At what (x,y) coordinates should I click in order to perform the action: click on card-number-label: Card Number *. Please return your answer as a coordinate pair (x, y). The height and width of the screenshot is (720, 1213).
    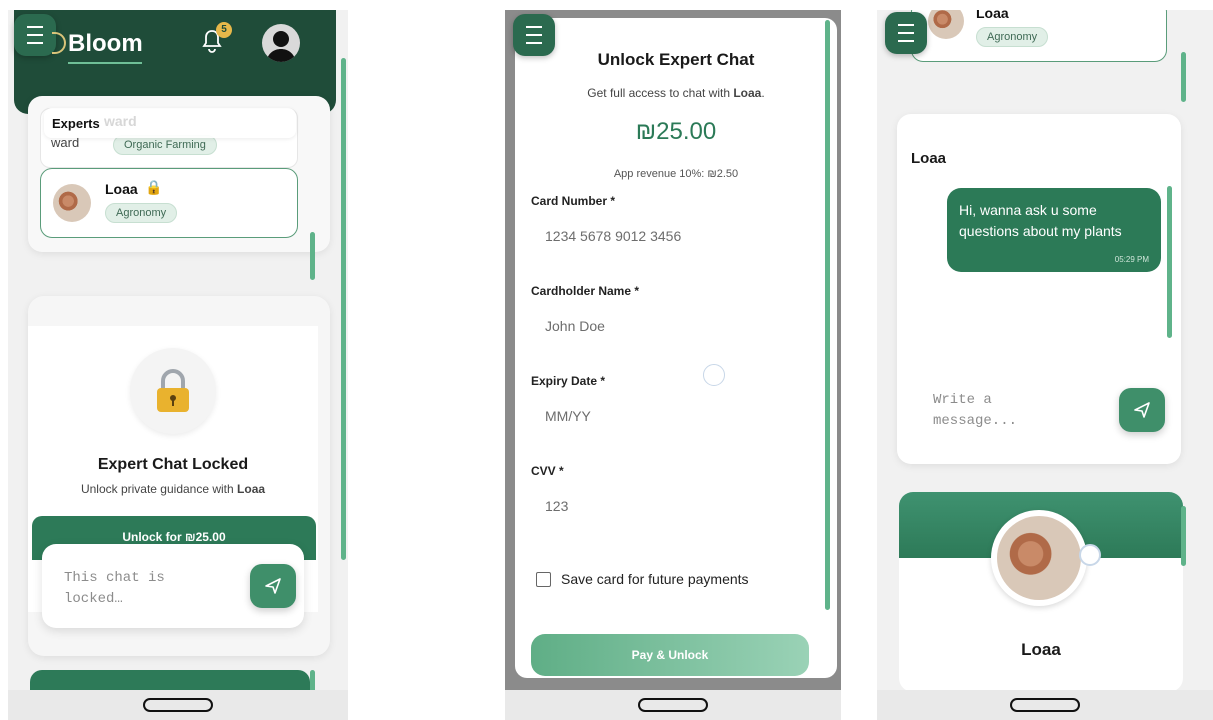
    Looking at the image, I should click on (573, 201).